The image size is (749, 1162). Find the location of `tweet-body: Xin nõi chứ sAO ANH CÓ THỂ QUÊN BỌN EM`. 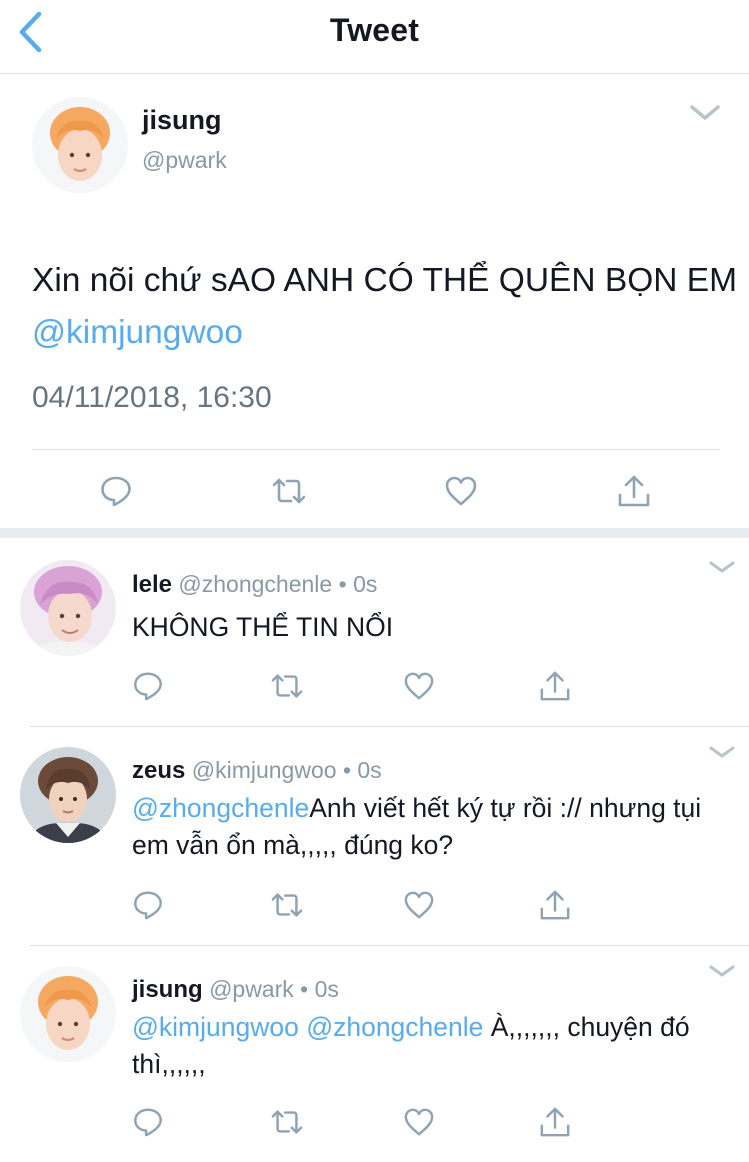

tweet-body: Xin nõi chứ sAO ANH CÓ THỂ QUÊN BỌN EM is located at coordinates (385, 280).